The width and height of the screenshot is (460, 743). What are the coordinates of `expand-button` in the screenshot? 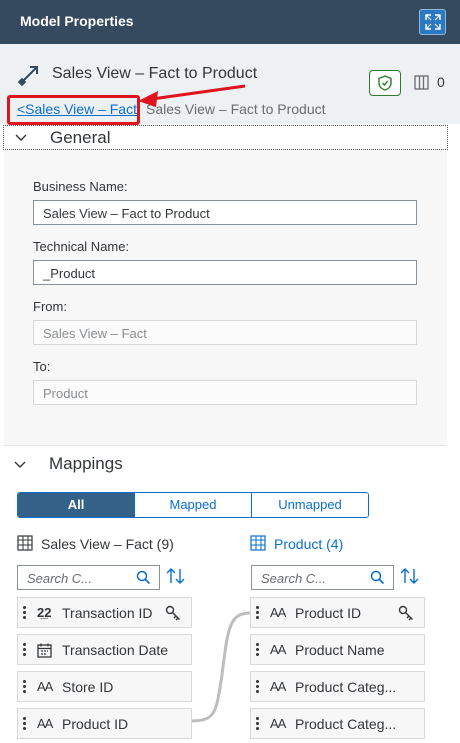 It's located at (432, 22).